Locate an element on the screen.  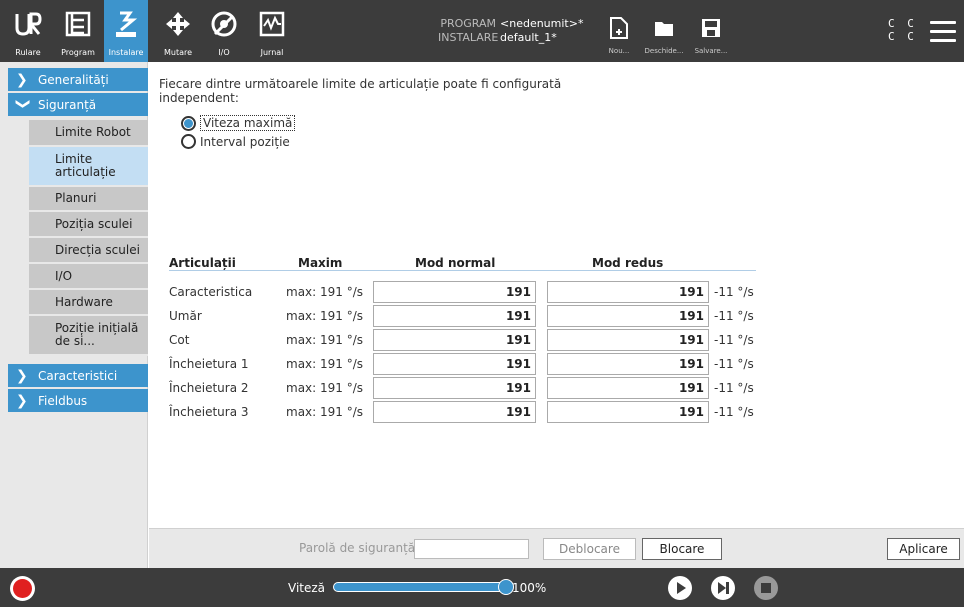
header-joints: Articulații is located at coordinates (202, 263).